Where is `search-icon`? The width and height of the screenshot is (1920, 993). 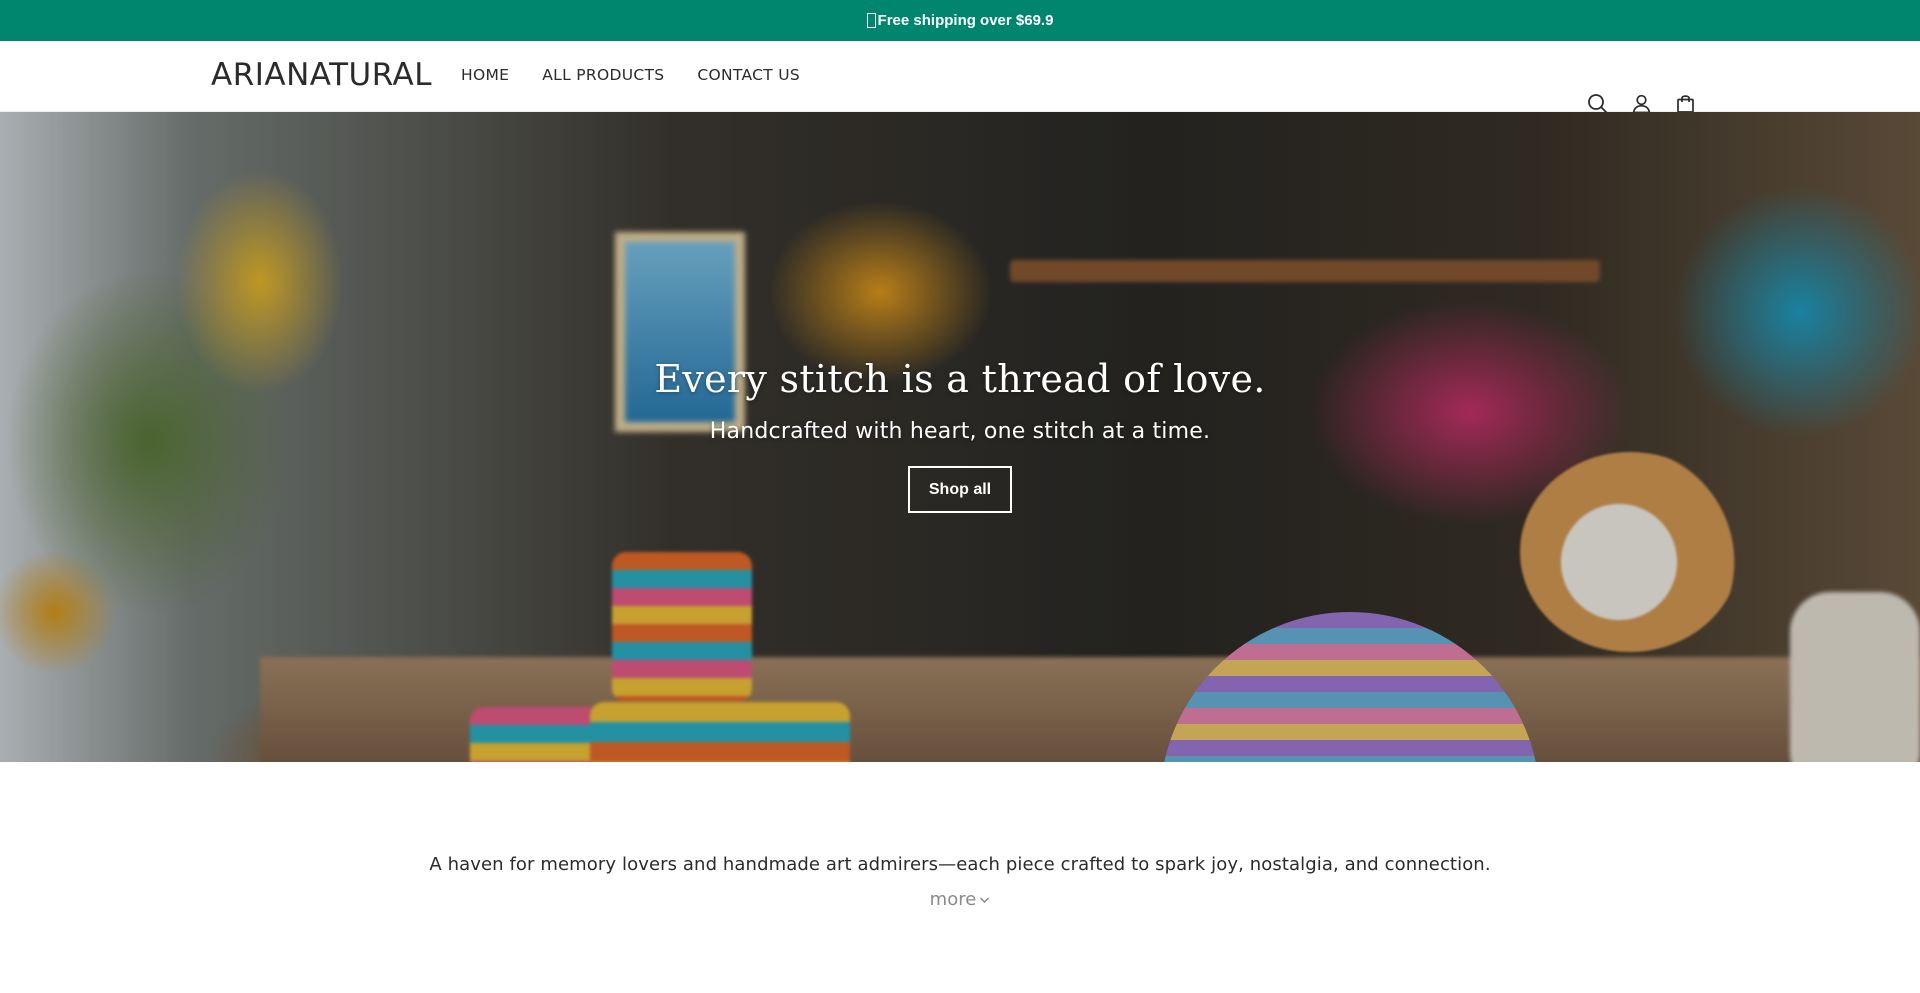
search-icon is located at coordinates (1597, 103).